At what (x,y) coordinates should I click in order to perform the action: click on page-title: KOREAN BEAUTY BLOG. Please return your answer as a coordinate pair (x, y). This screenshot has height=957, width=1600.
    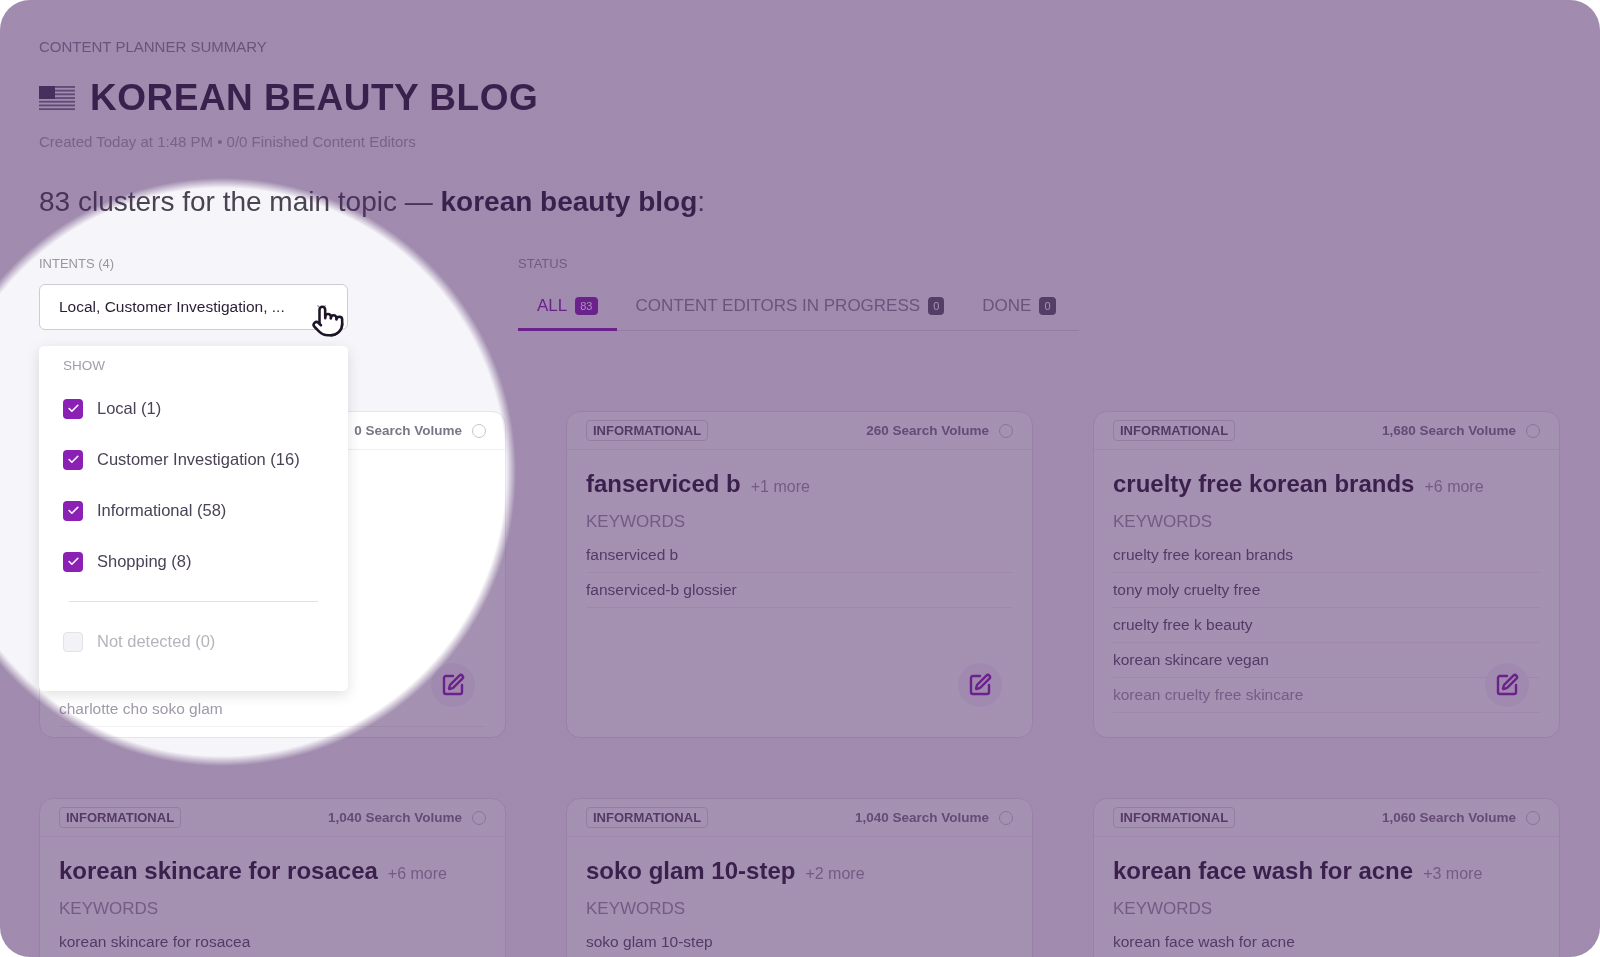
    Looking at the image, I should click on (314, 98).